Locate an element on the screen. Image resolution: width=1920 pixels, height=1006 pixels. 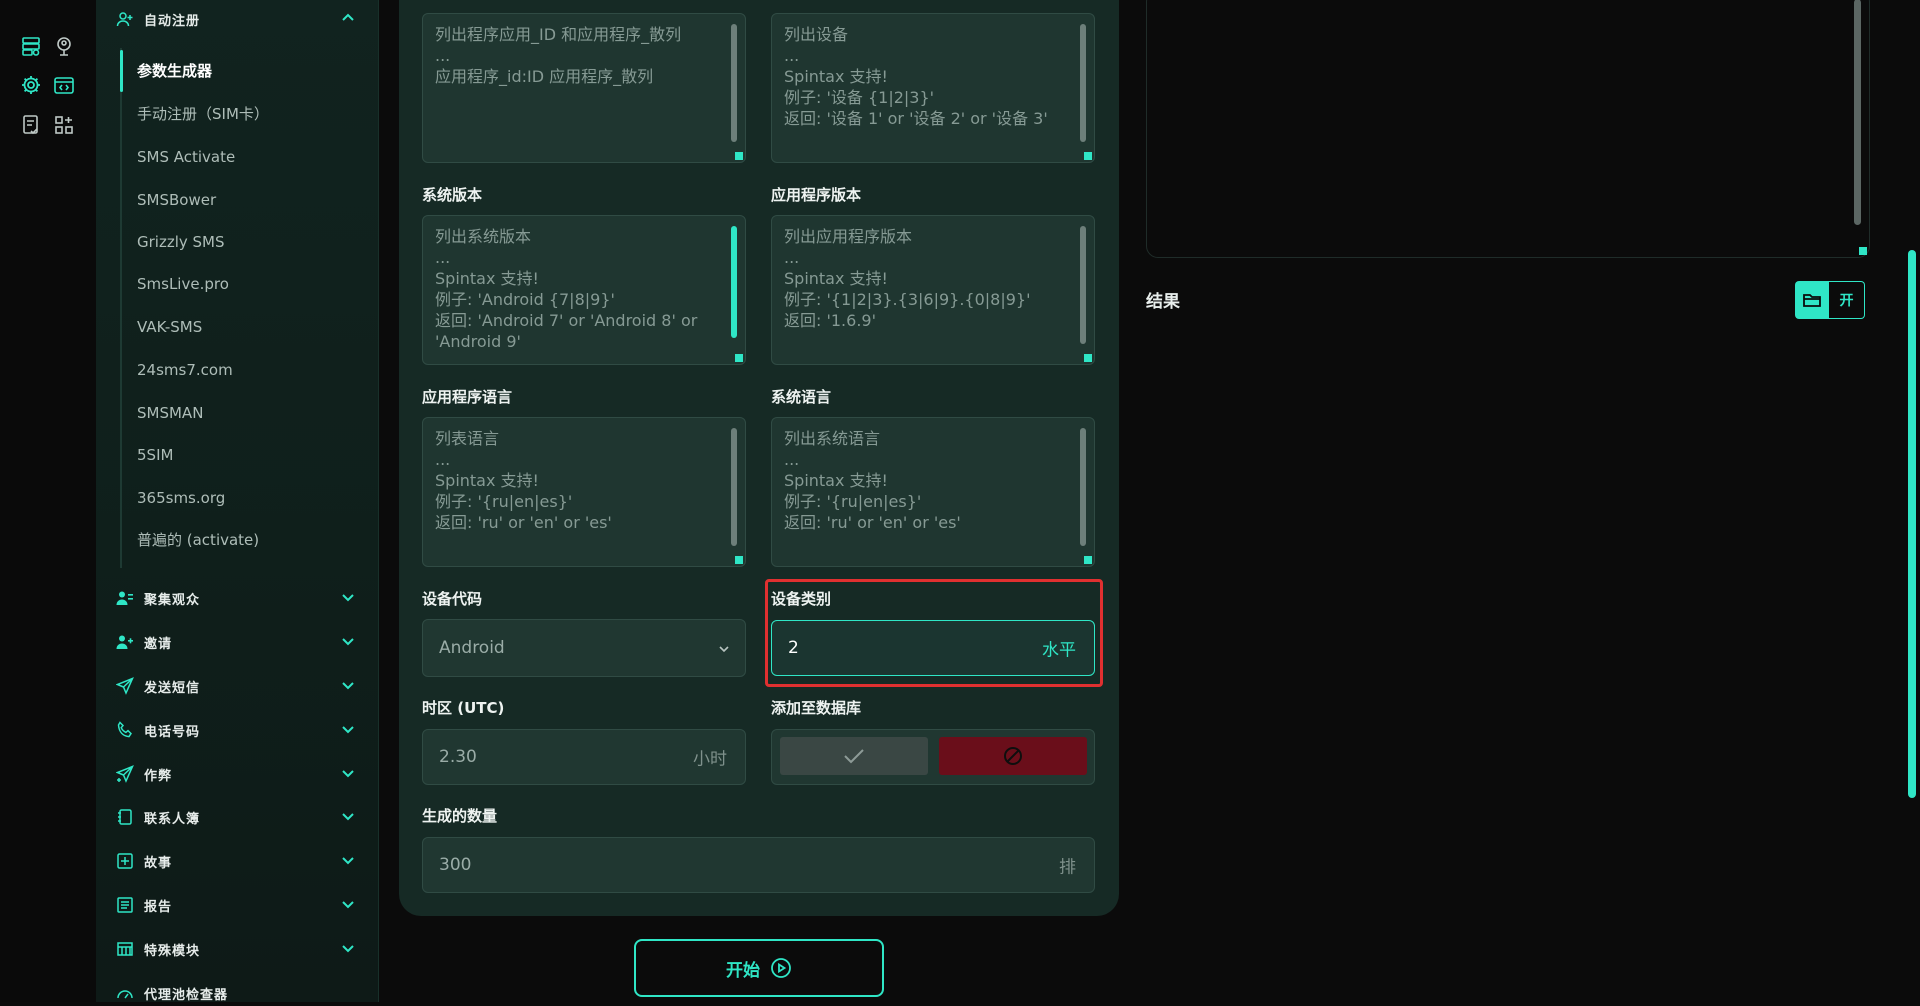
sidebar-group-label: 作弊 is located at coordinates (158, 776).